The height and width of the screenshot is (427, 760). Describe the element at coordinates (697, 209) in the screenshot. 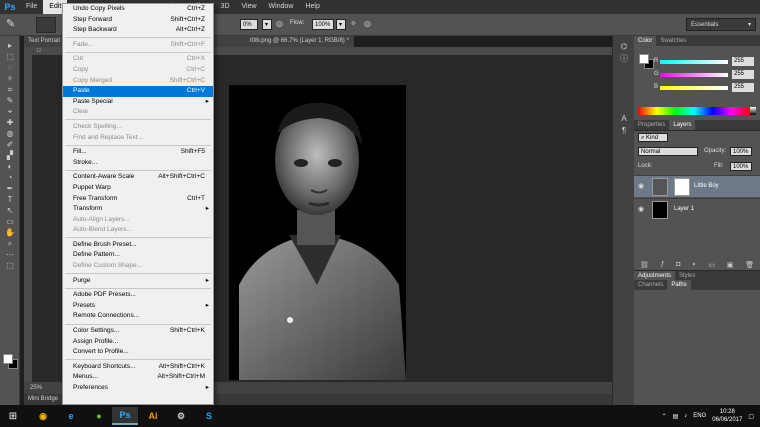

I see `layer-row-layer-1: ◉ Layer 1` at that location.